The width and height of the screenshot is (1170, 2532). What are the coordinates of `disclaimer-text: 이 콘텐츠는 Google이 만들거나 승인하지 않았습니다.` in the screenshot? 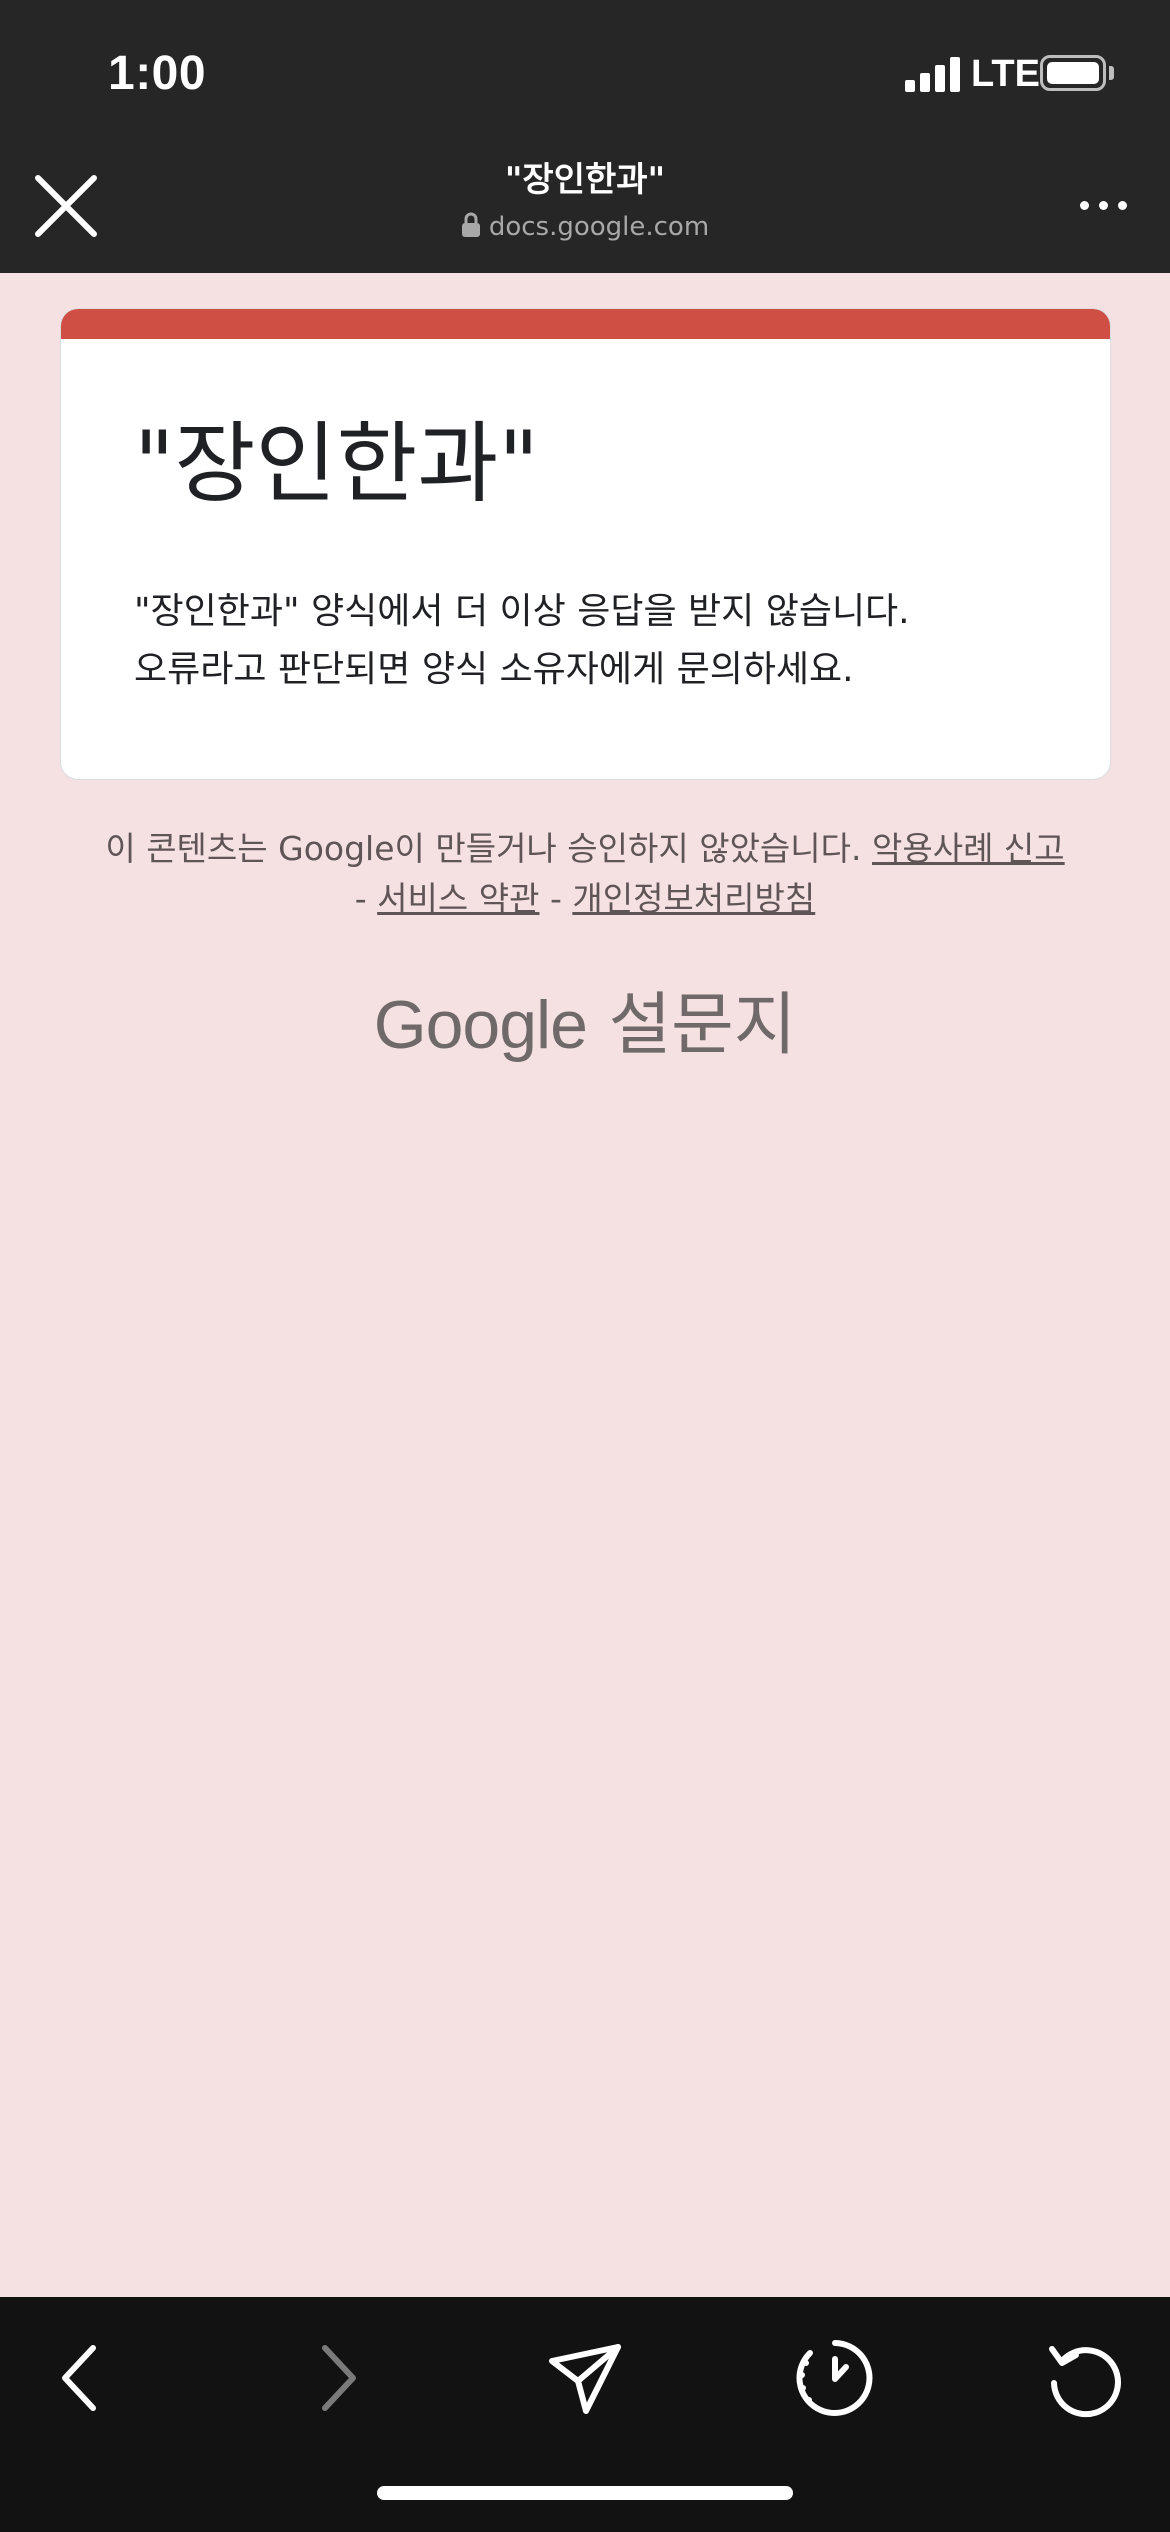 It's located at (488, 848).